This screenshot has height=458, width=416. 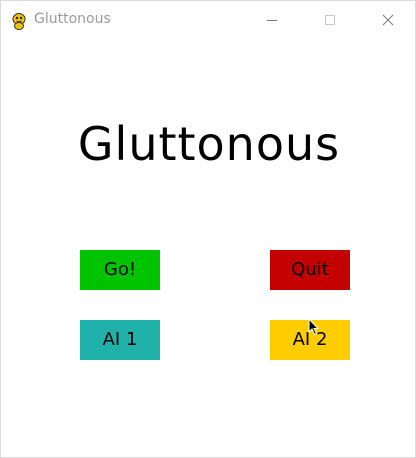 I want to click on ai-1-button: AI 1, so click(x=120, y=340).